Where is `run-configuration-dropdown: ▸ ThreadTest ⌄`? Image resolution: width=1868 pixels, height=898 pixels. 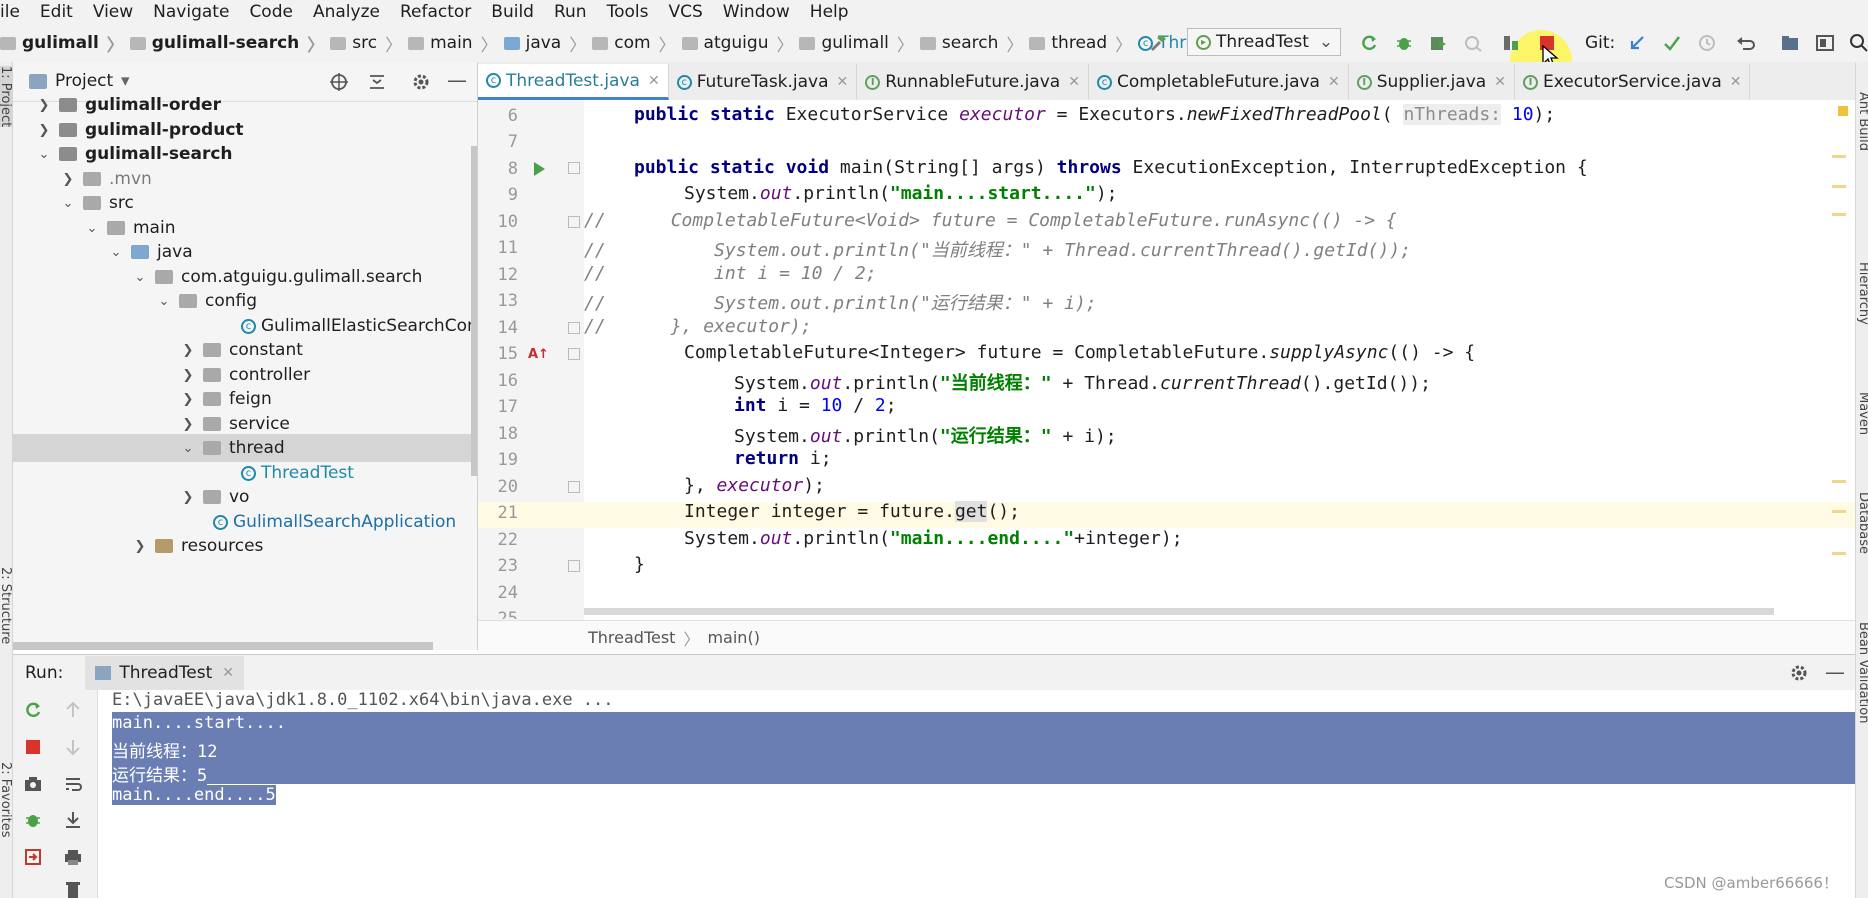
run-configuration-dropdown: ▸ ThreadTest ⌄ is located at coordinates (1264, 42).